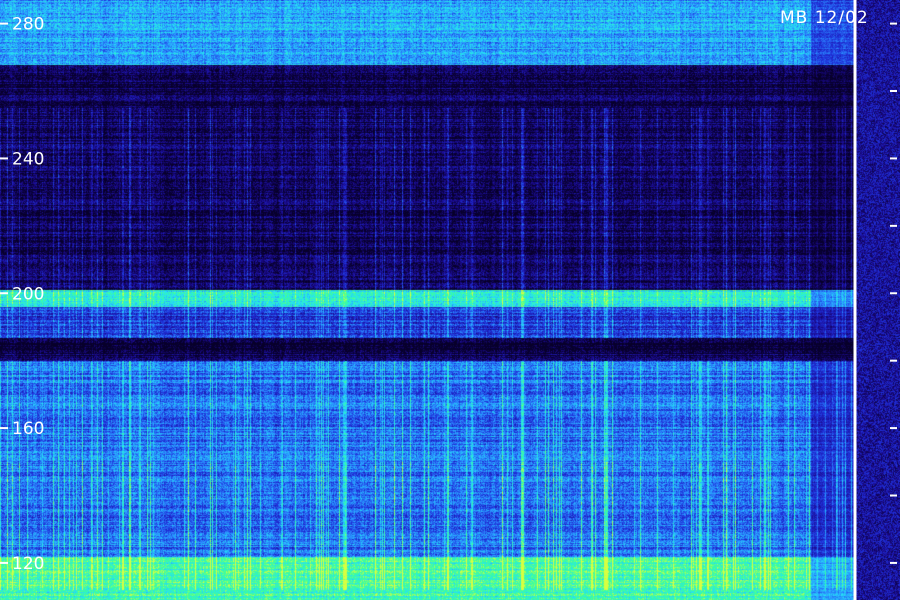  Describe the element at coordinates (824, 18) in the screenshot. I see `chart-caption: MB 12/02` at that location.